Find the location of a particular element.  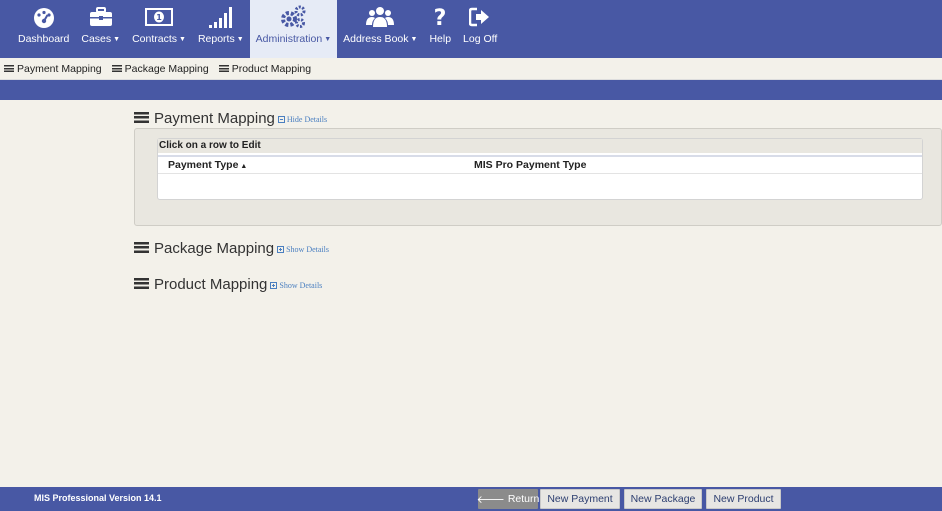

nav-contracts: 1 Contracts ▼ is located at coordinates (159, 29).